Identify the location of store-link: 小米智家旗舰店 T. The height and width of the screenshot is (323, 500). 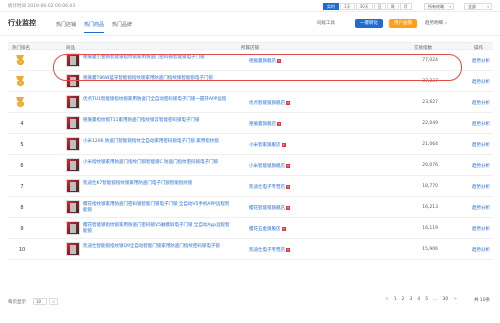
(267, 145).